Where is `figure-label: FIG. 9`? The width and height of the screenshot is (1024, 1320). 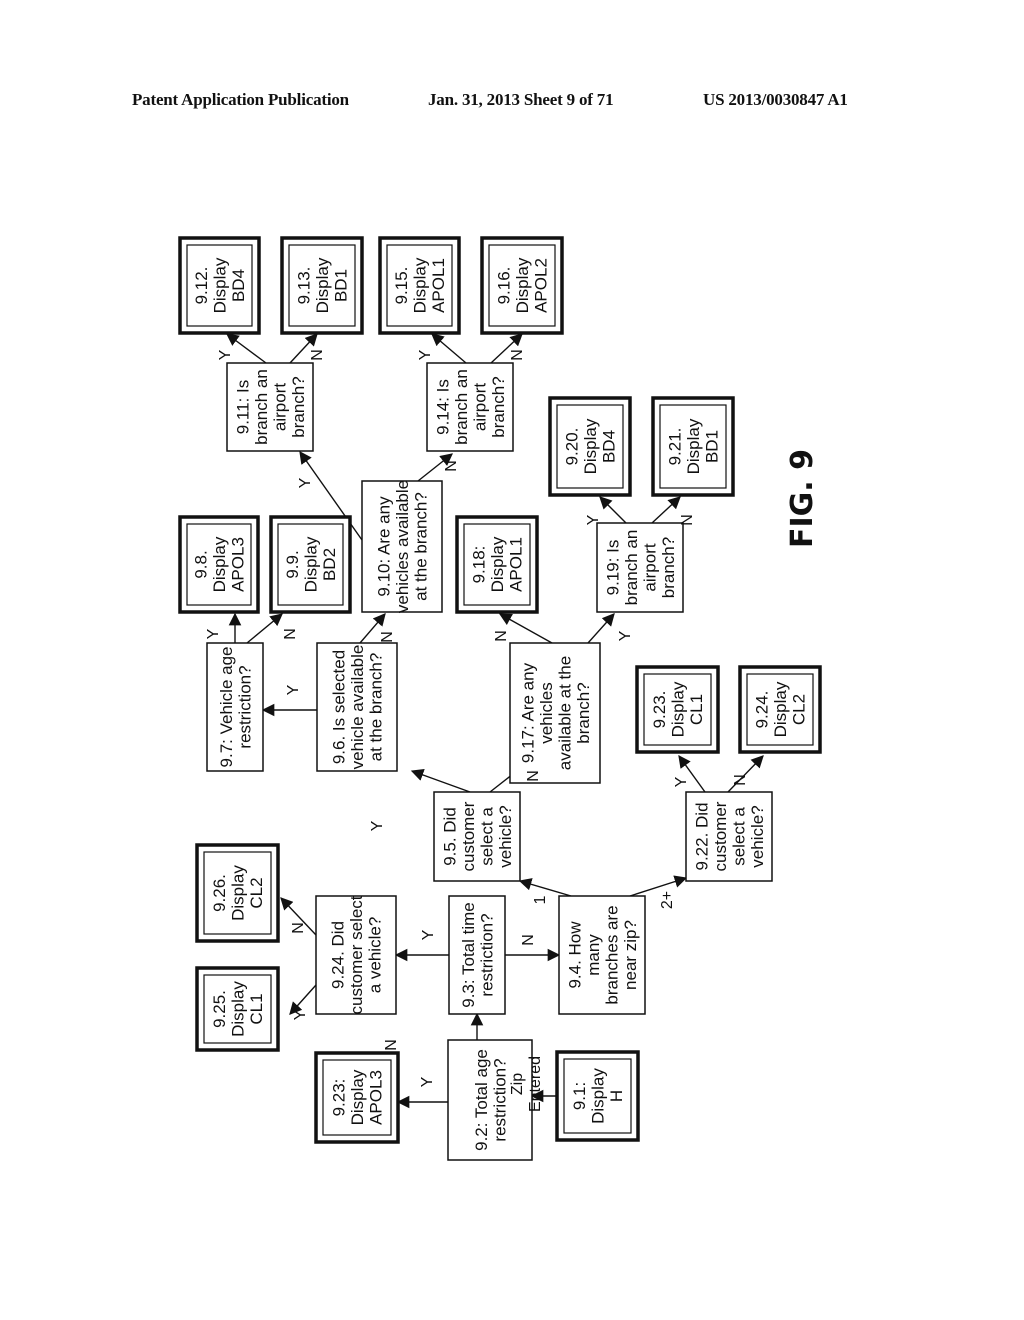
figure-label: FIG. 9 is located at coordinates (802, 498).